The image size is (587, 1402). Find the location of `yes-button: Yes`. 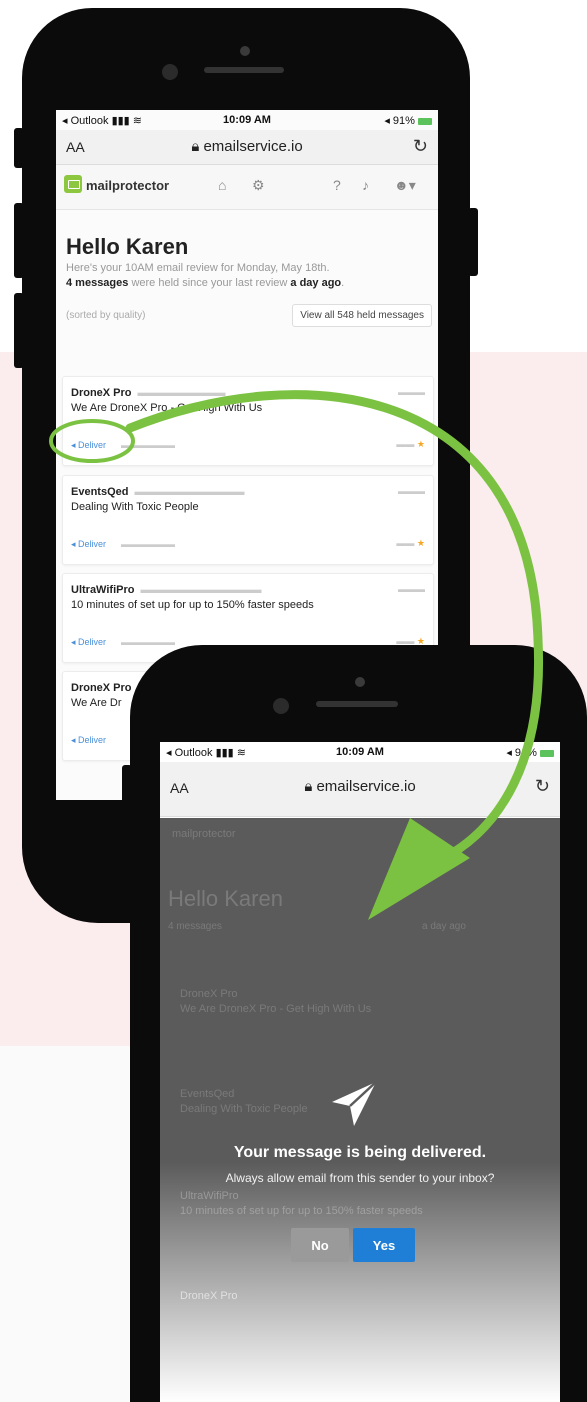

yes-button: Yes is located at coordinates (384, 1245).